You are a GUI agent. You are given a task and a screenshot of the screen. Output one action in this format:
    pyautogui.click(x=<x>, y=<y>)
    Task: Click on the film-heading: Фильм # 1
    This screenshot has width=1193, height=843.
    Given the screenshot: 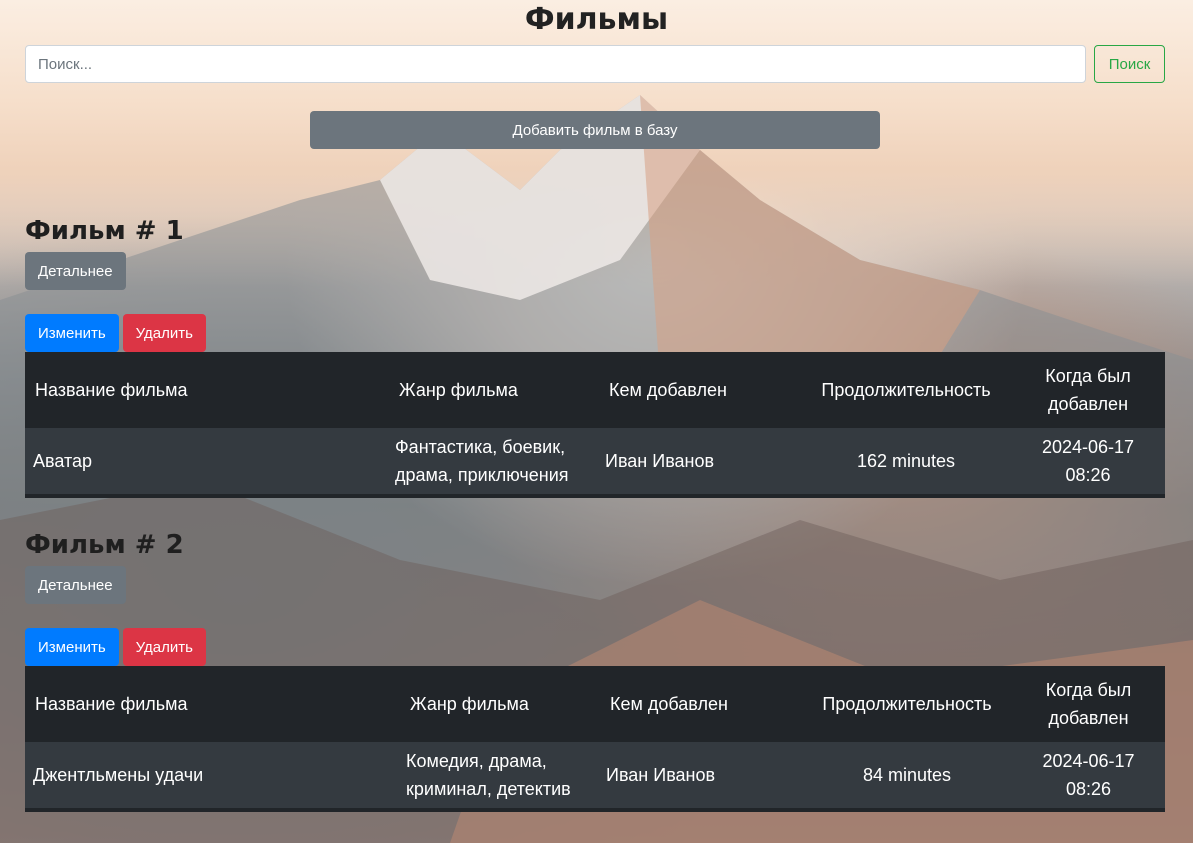 What is the action you would take?
    pyautogui.click(x=104, y=231)
    